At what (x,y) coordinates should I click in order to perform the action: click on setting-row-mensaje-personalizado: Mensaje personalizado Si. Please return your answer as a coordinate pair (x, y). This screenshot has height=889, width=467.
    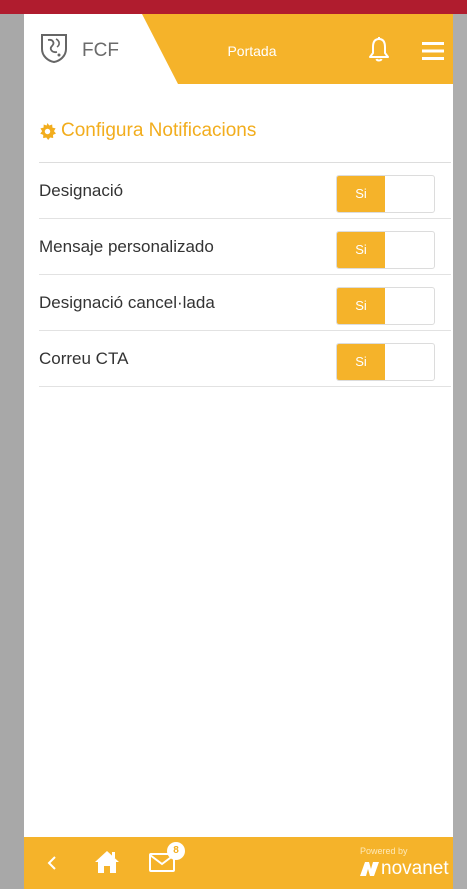
    Looking at the image, I should click on (245, 247).